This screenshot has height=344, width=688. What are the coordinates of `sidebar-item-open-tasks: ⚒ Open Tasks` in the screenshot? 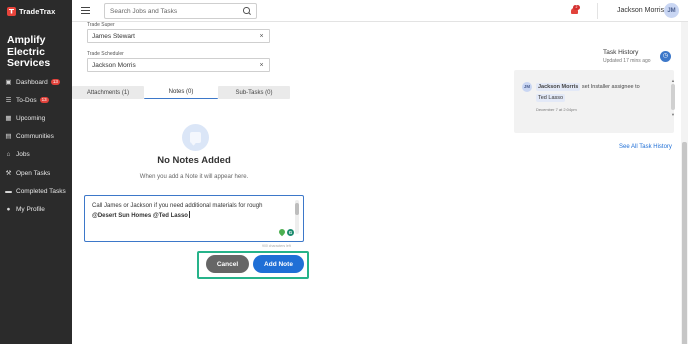 It's located at (36, 173).